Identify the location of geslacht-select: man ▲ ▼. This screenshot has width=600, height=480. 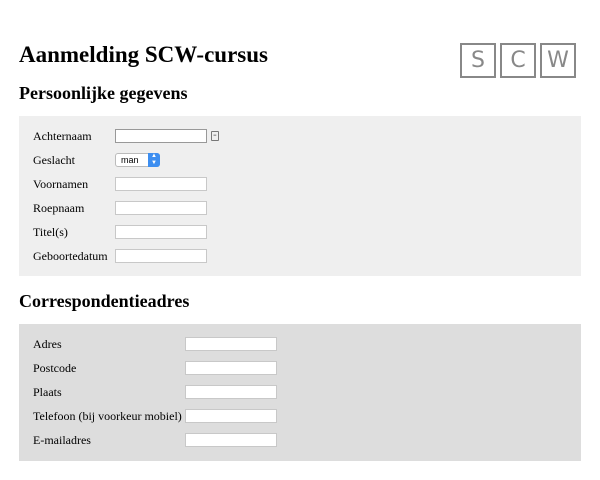
(137, 160).